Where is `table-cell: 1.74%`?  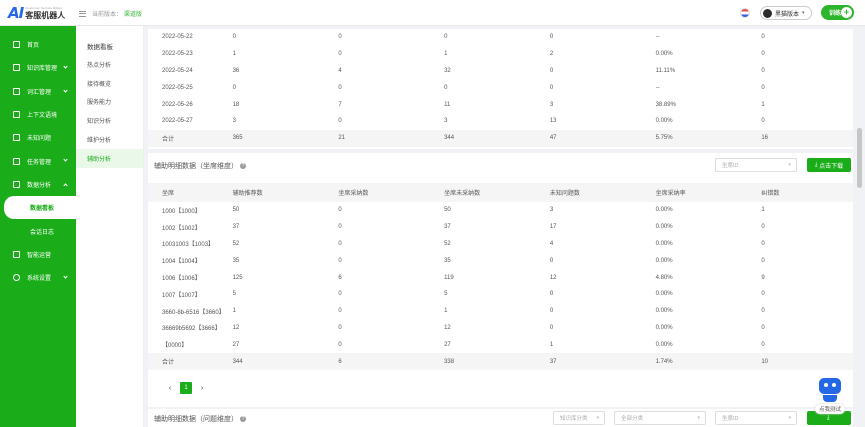 table-cell: 1.74% is located at coordinates (708, 361).